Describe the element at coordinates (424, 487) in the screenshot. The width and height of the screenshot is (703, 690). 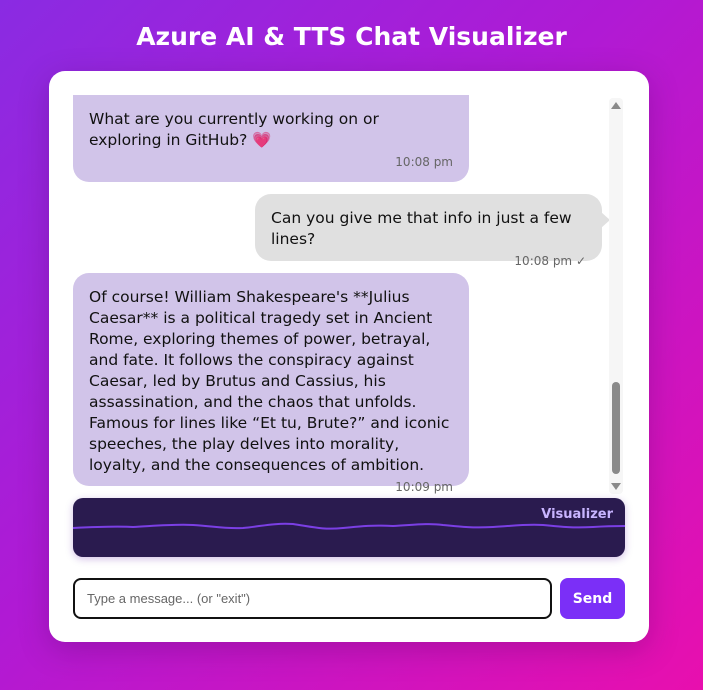
I see `message-timestamp: 10:09 pm` at that location.